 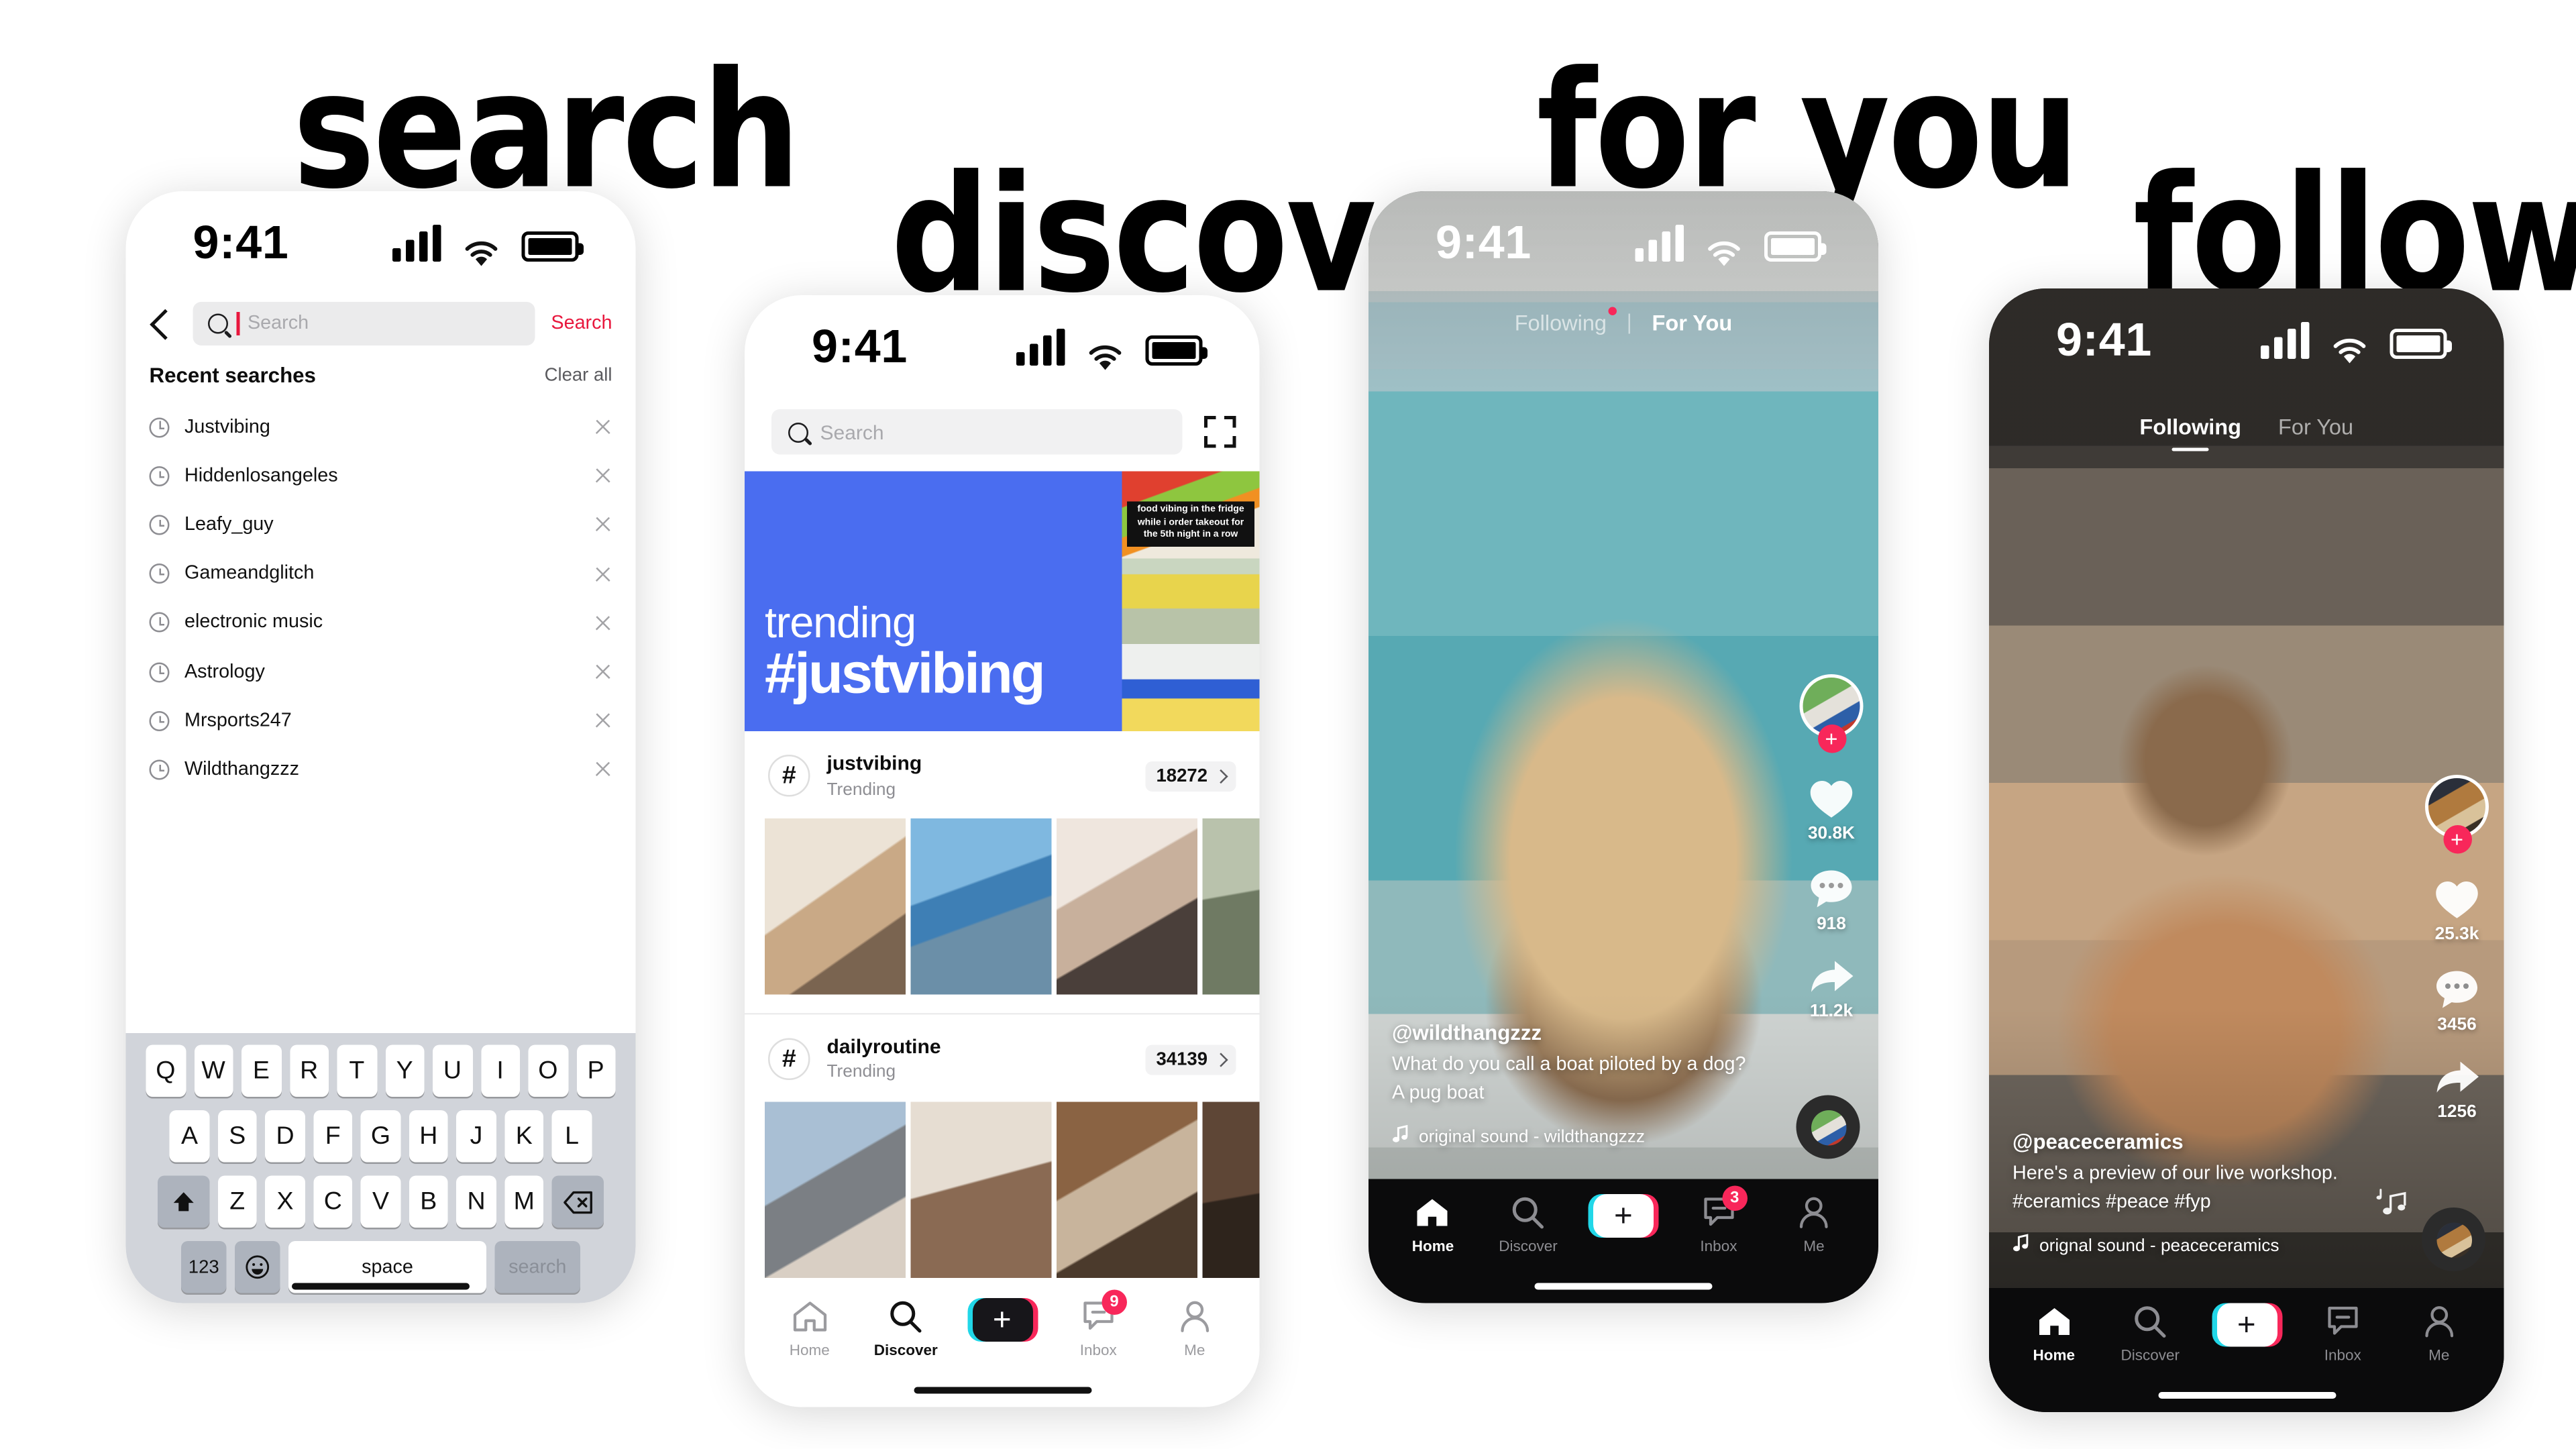 I want to click on key-r: R, so click(x=309, y=1070).